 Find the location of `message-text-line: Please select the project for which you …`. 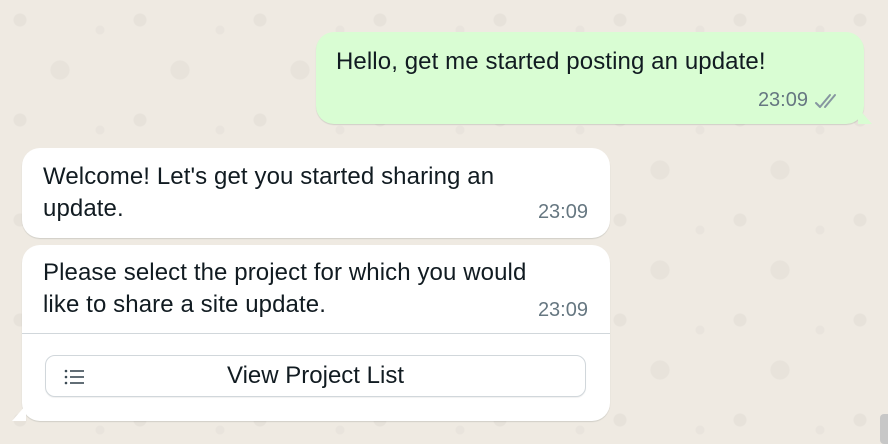

message-text-line: Please select the project for which you … is located at coordinates (285, 272).